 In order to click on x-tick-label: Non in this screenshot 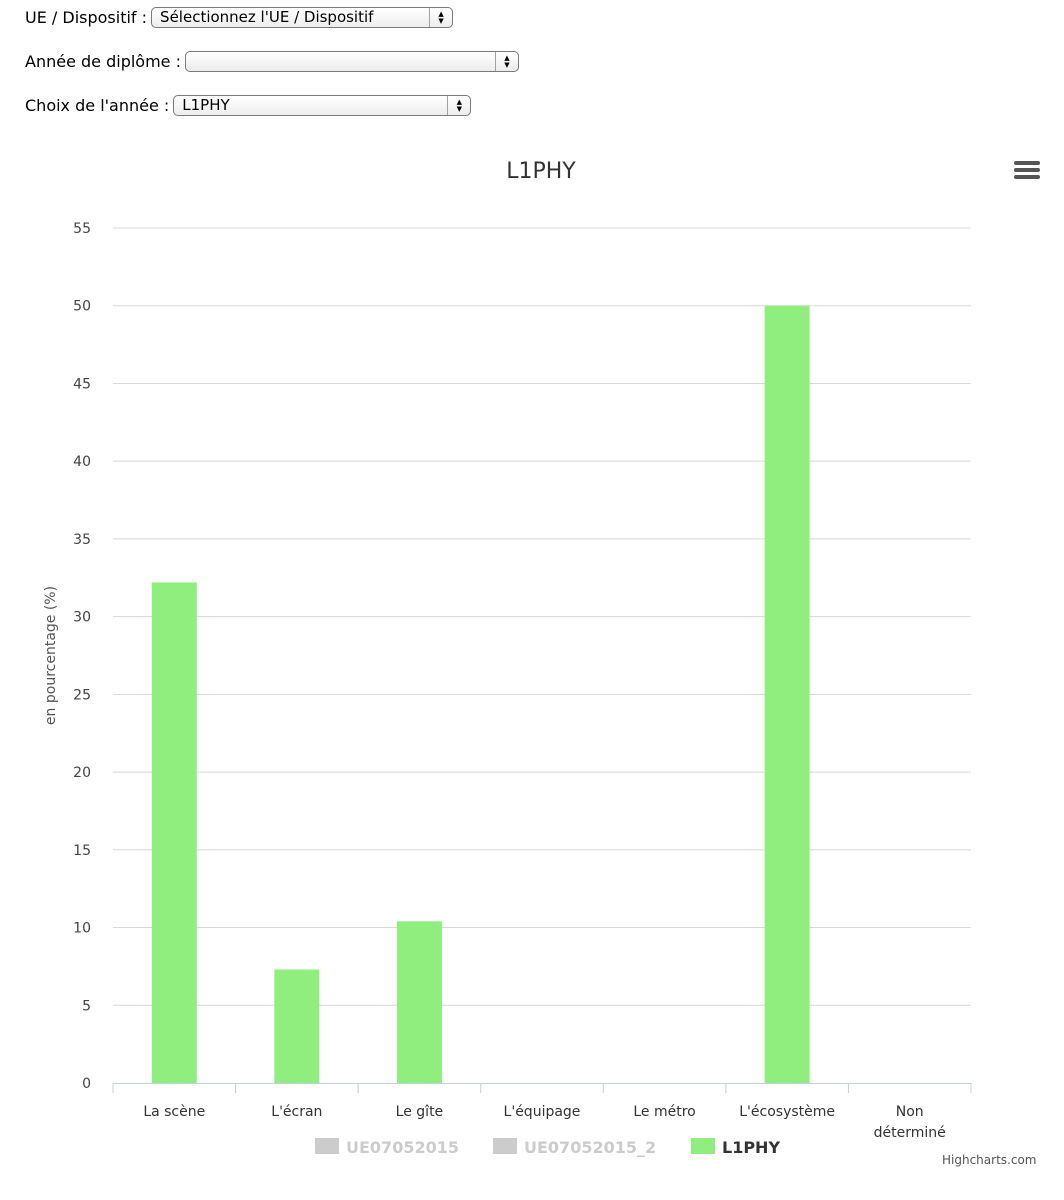, I will do `click(910, 1112)`.